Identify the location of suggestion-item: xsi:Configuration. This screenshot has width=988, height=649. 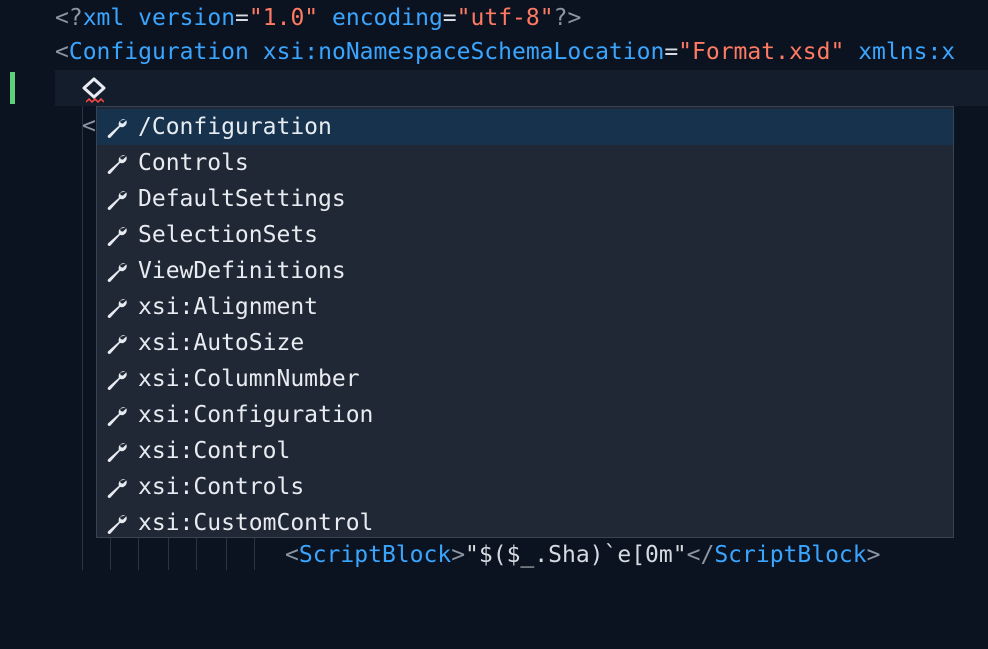
(525, 415).